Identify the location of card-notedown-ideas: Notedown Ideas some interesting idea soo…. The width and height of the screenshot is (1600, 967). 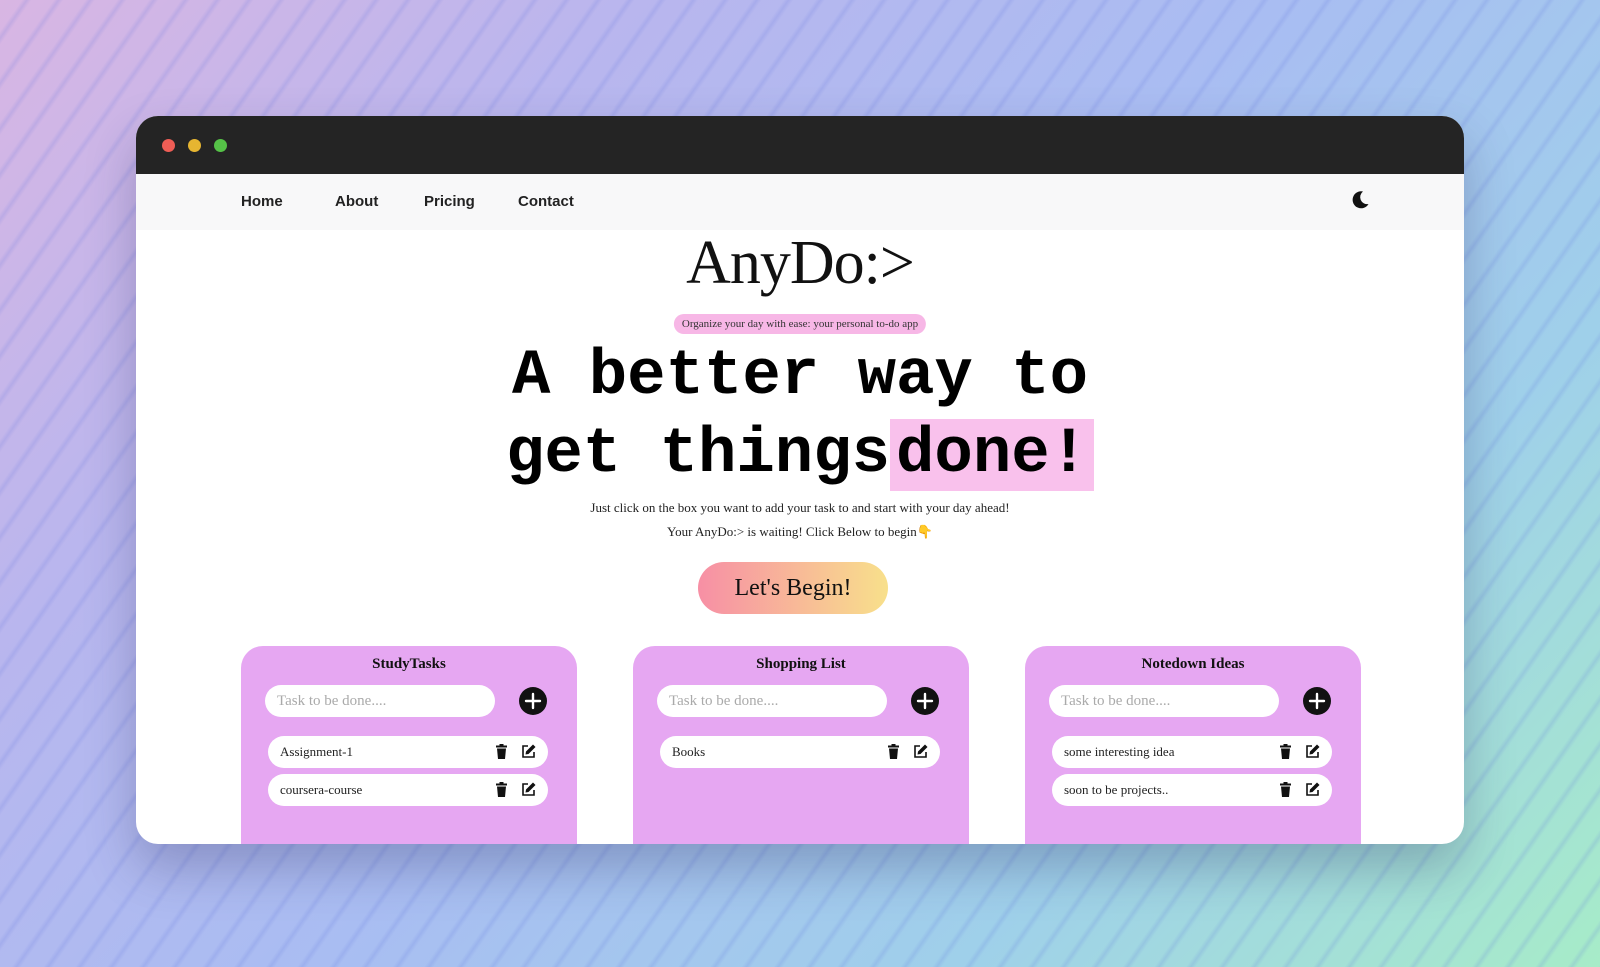
(1193, 745).